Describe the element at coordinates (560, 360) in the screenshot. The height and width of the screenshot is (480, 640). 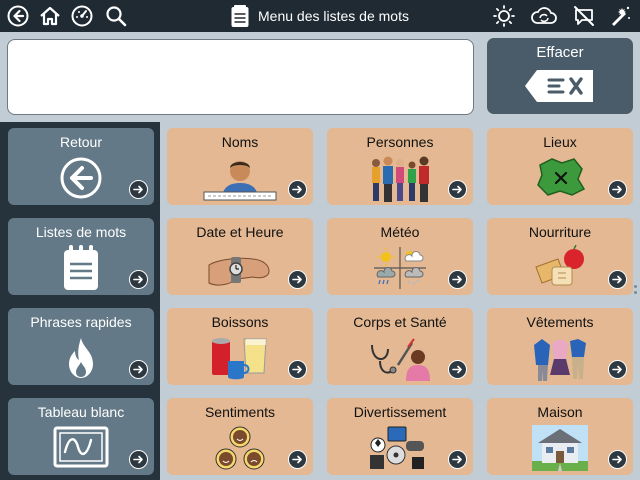
I see `clothes-rack-icon` at that location.